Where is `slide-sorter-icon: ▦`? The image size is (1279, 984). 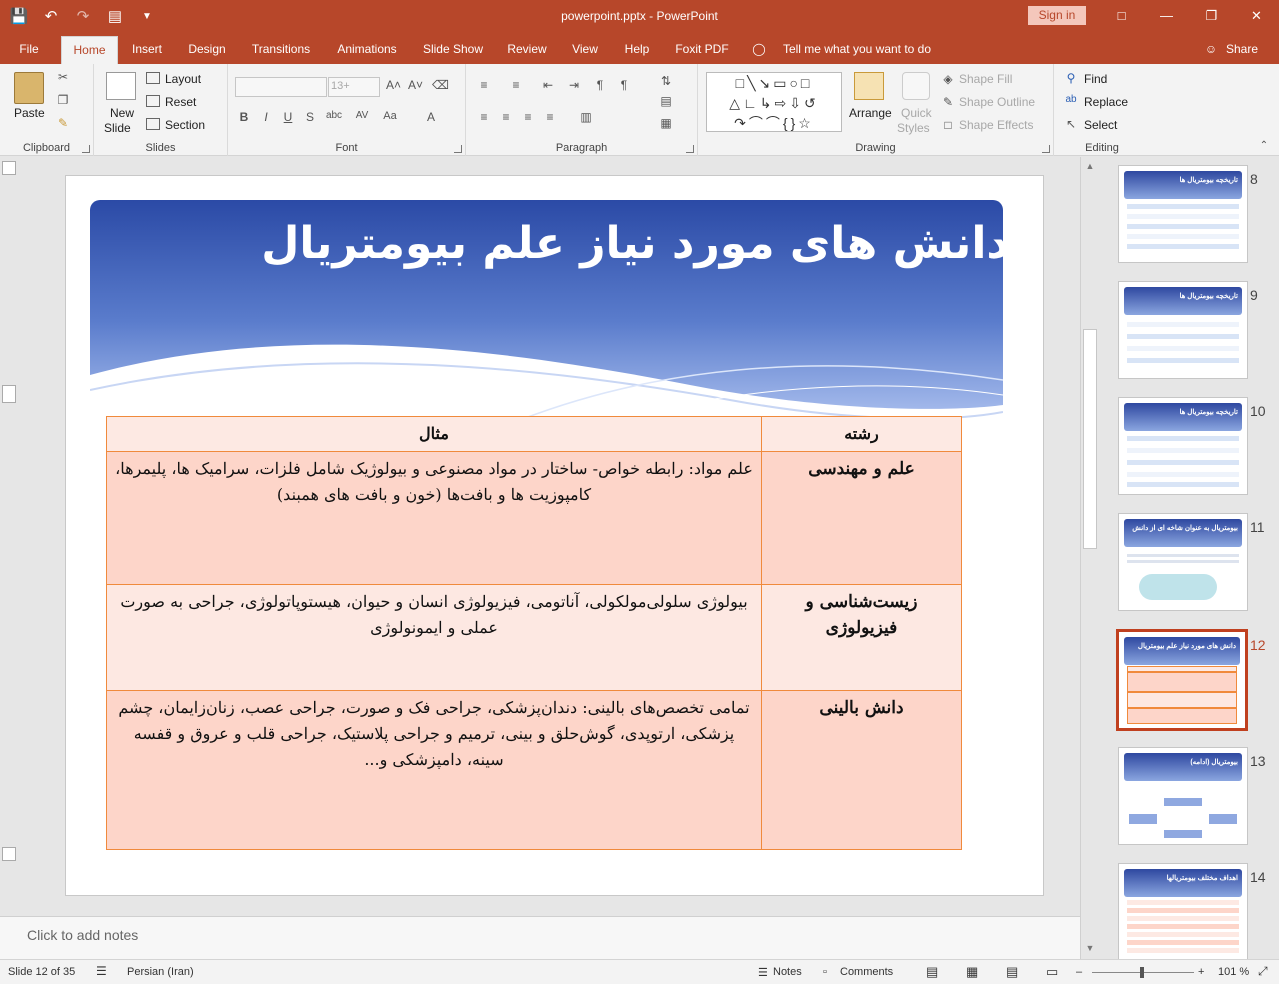
slide-sorter-icon: ▦ is located at coordinates (972, 972).